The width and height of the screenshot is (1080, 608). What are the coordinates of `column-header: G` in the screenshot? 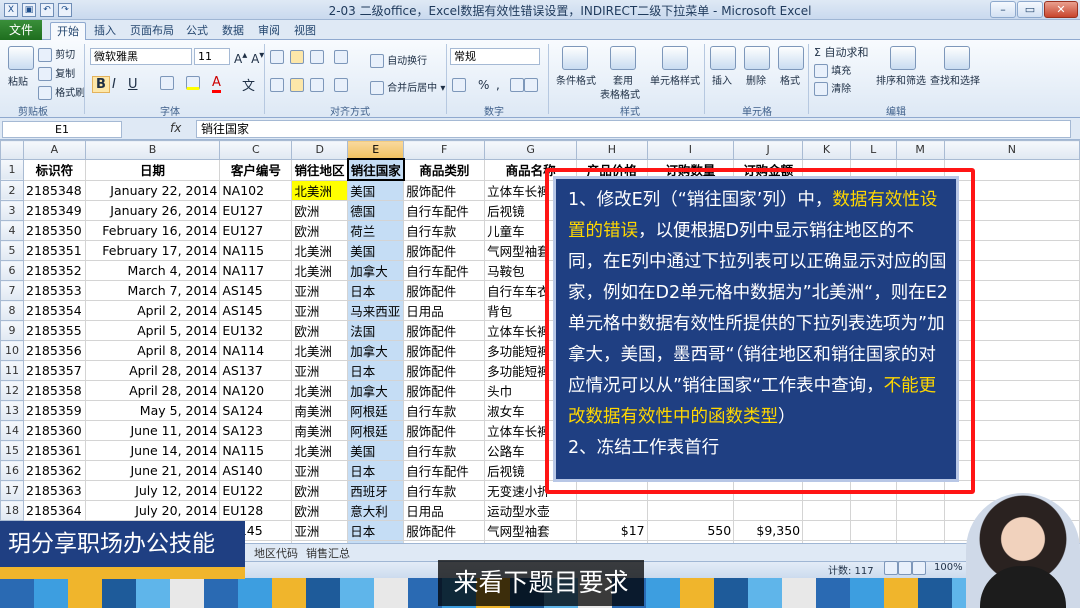 It's located at (531, 150).